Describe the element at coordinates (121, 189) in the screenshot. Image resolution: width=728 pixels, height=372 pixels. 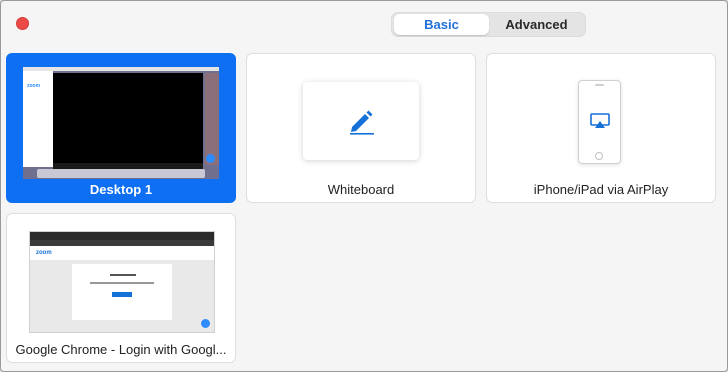
I see `tile-label-desktop: Desktop 1` at that location.